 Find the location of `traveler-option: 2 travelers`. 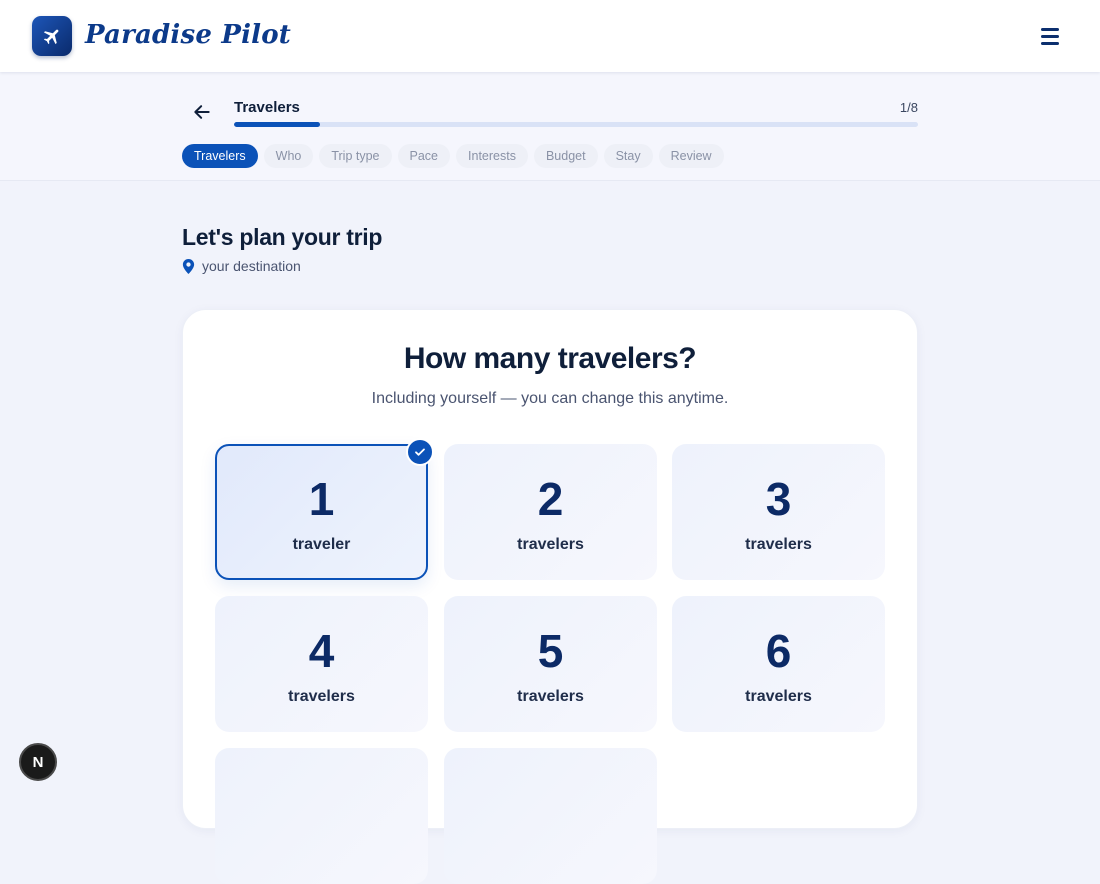

traveler-option: 2 travelers is located at coordinates (550, 512).